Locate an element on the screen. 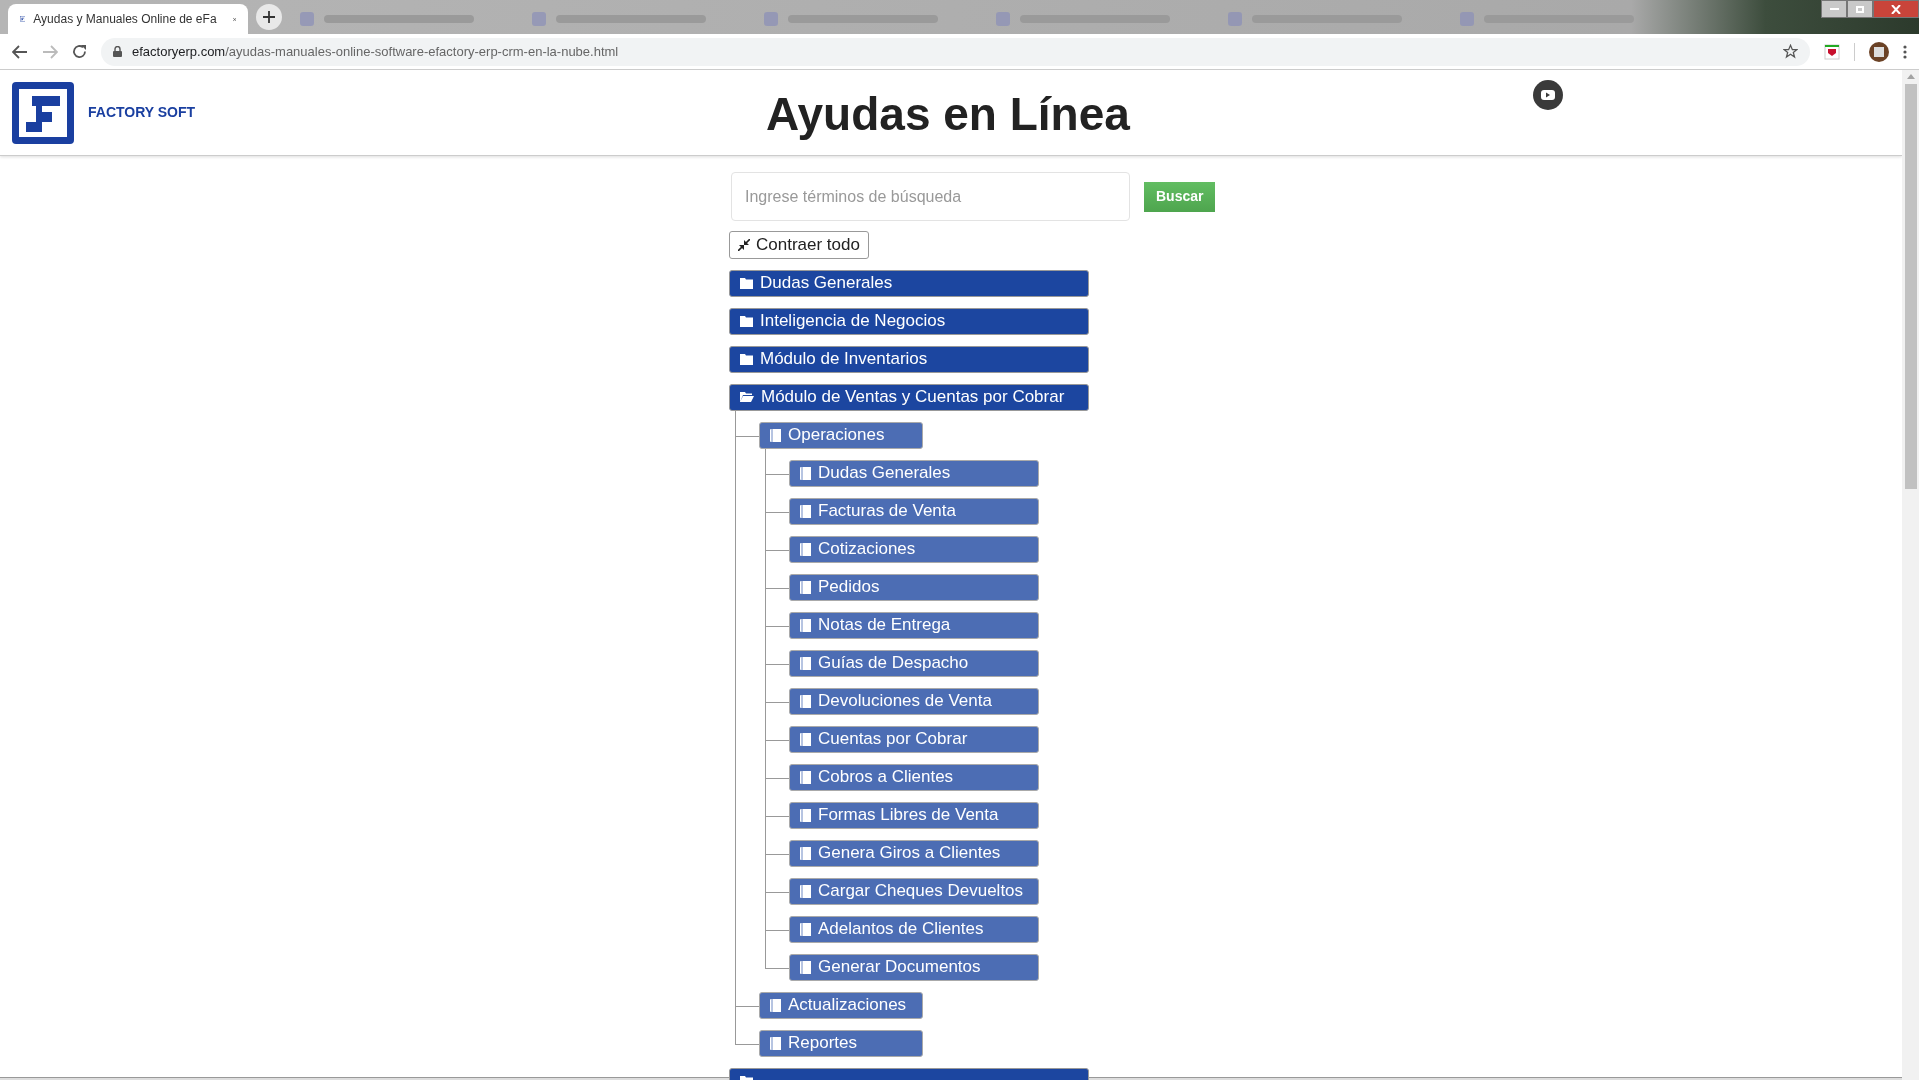 The width and height of the screenshot is (1919, 1080). topic-node: Cotizaciones is located at coordinates (914, 549).